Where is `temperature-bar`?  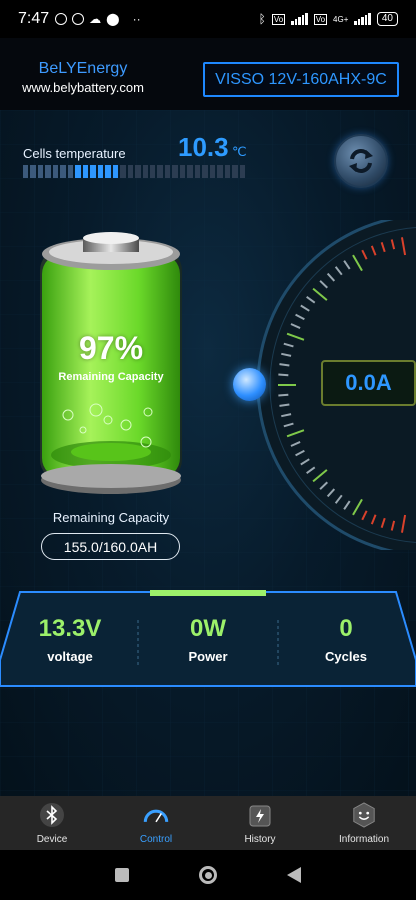 temperature-bar is located at coordinates (134, 171).